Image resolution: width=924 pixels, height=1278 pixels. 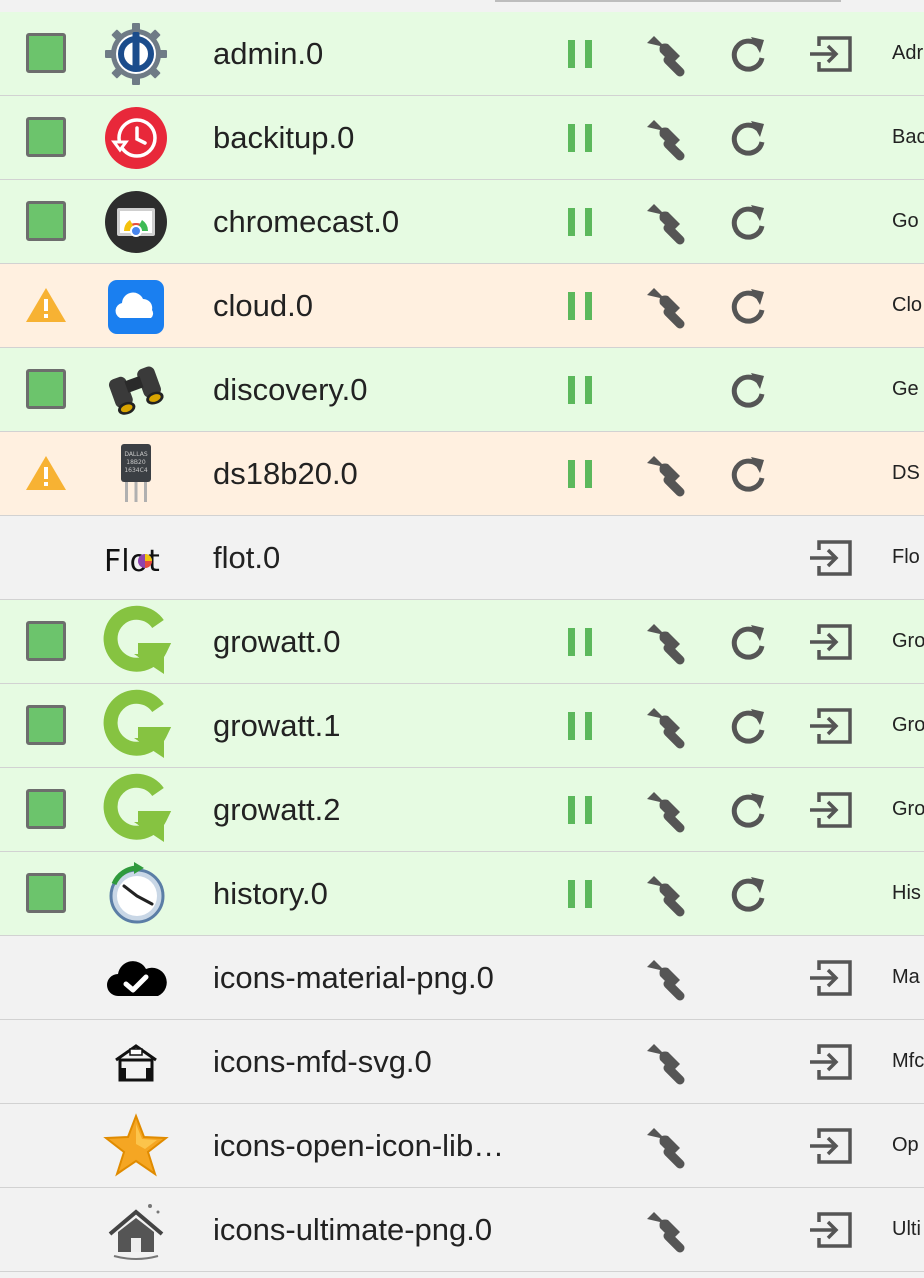 I want to click on instance-name: growatt.1, so click(x=277, y=725).